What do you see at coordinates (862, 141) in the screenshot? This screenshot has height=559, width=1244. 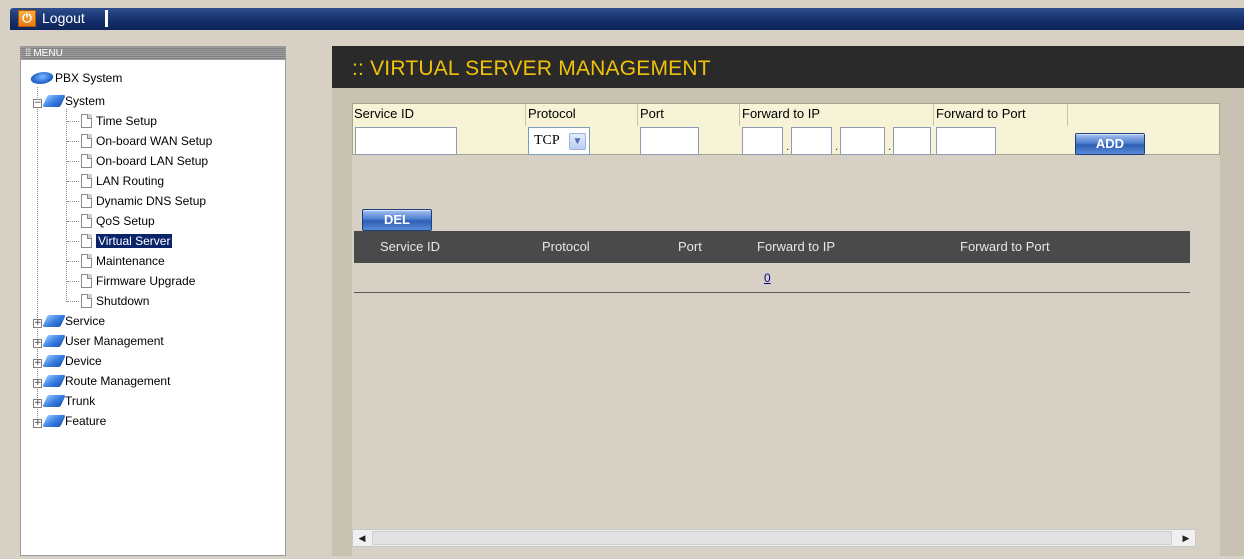 I see `ip-octet-3-input` at bounding box center [862, 141].